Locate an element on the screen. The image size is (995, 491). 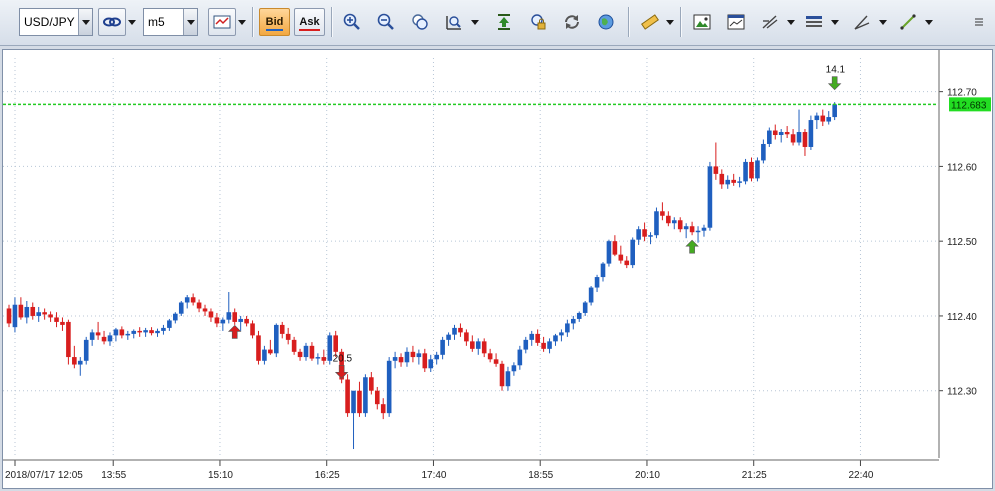
image-button is located at coordinates (702, 22).